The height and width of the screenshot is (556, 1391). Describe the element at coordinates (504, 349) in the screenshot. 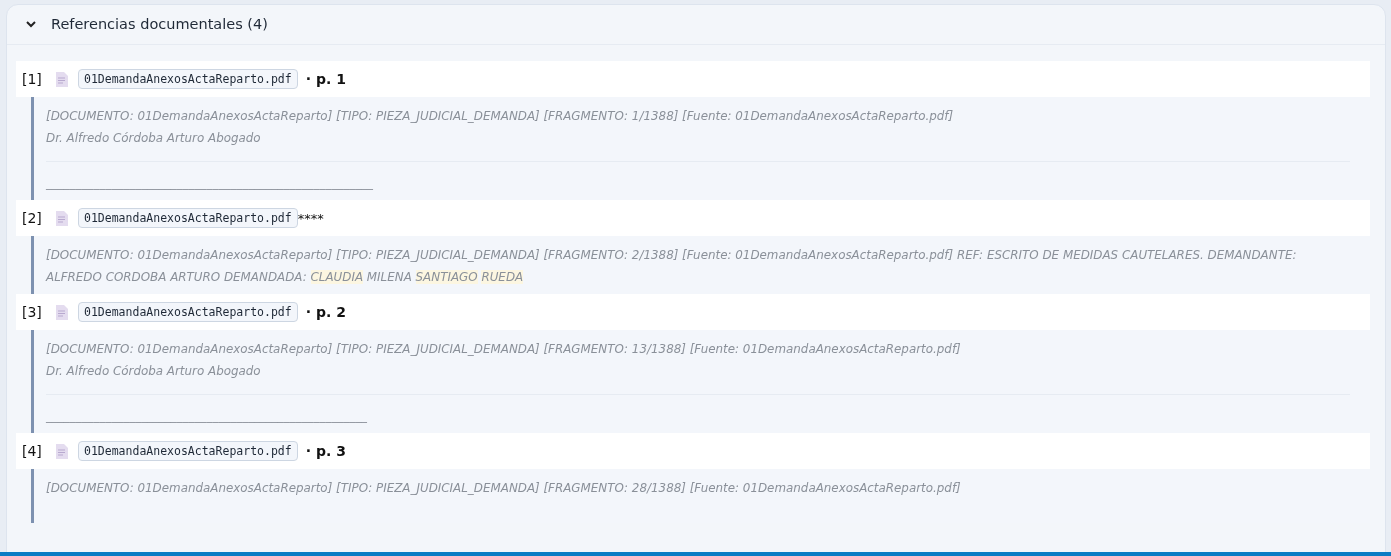

I see `quote-text: [DOCUMENTO: 01DemandaAnexosActaReparto] [TIPO: PIEZA_JUDICIAL_DEMANDA] [FRAGMENTO: 13/1388] [Fuente: 01DemandaAnexosActaReparto.pdf]` at that location.